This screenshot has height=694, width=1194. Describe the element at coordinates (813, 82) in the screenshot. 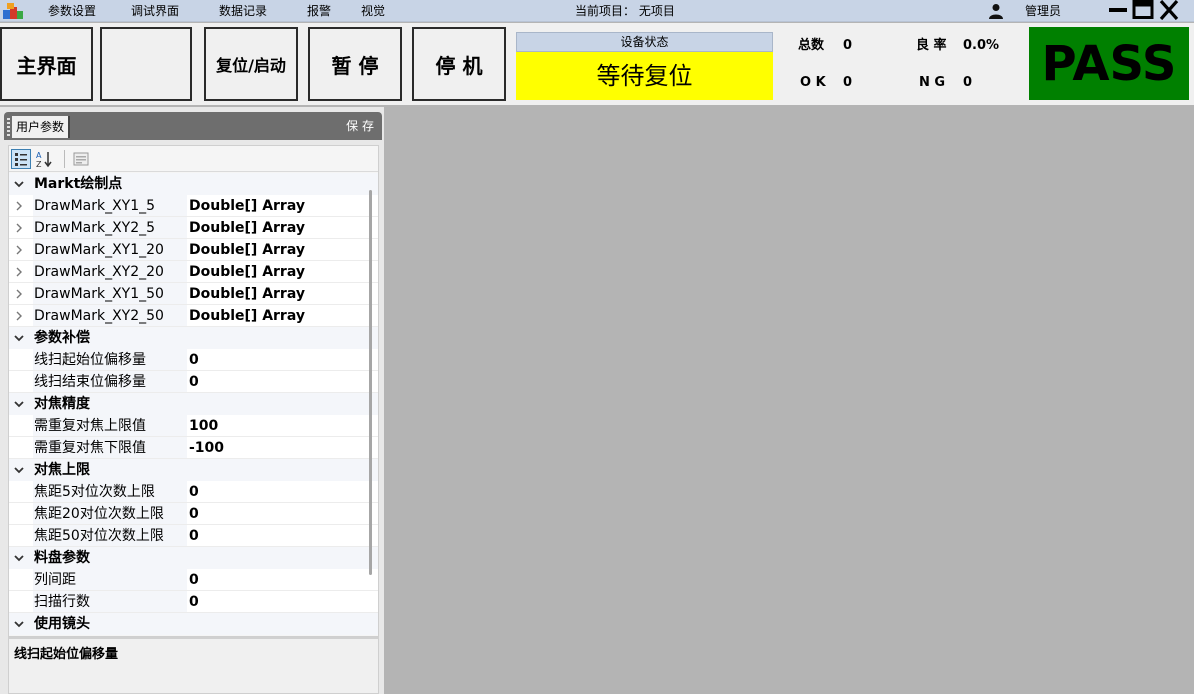

I see `ok-count-label: O K` at that location.